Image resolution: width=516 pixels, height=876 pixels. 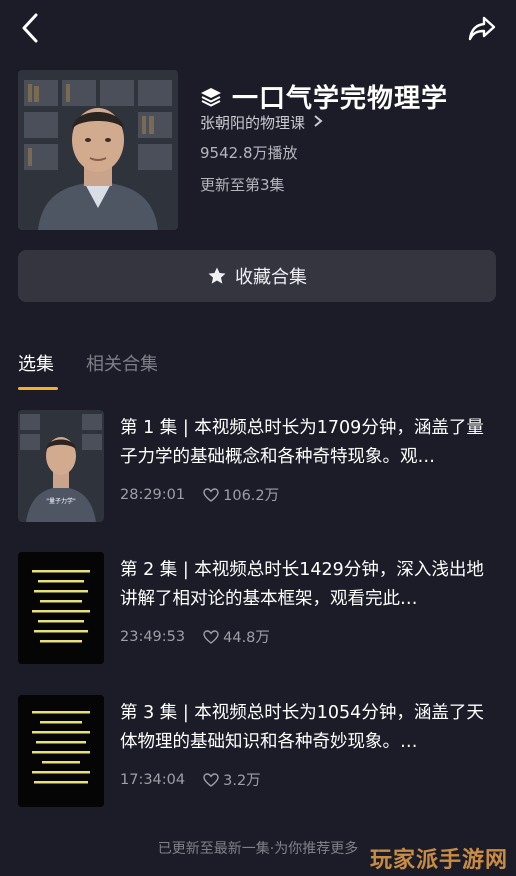 I want to click on author-name: 张朝阳的物理课, so click(x=252, y=122).